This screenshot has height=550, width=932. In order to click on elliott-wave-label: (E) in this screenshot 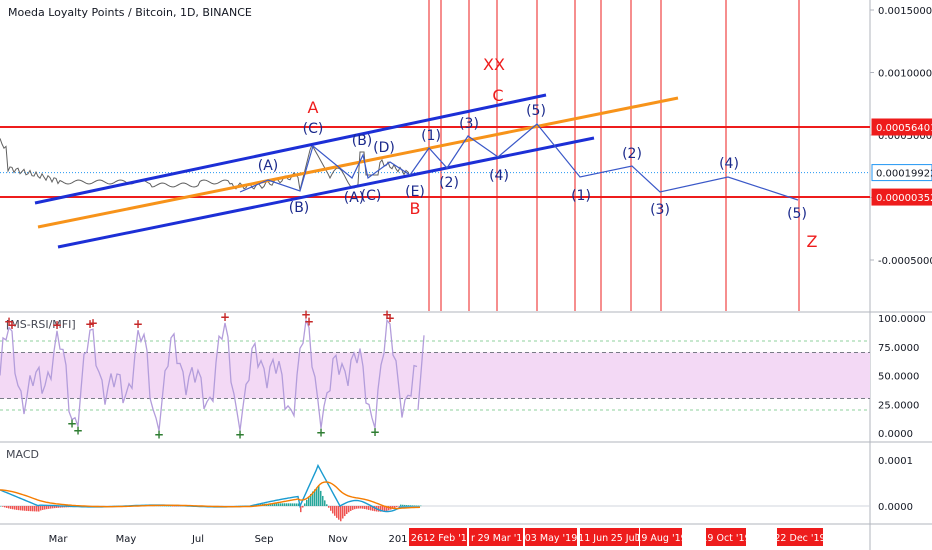, I will do `click(415, 192)`.